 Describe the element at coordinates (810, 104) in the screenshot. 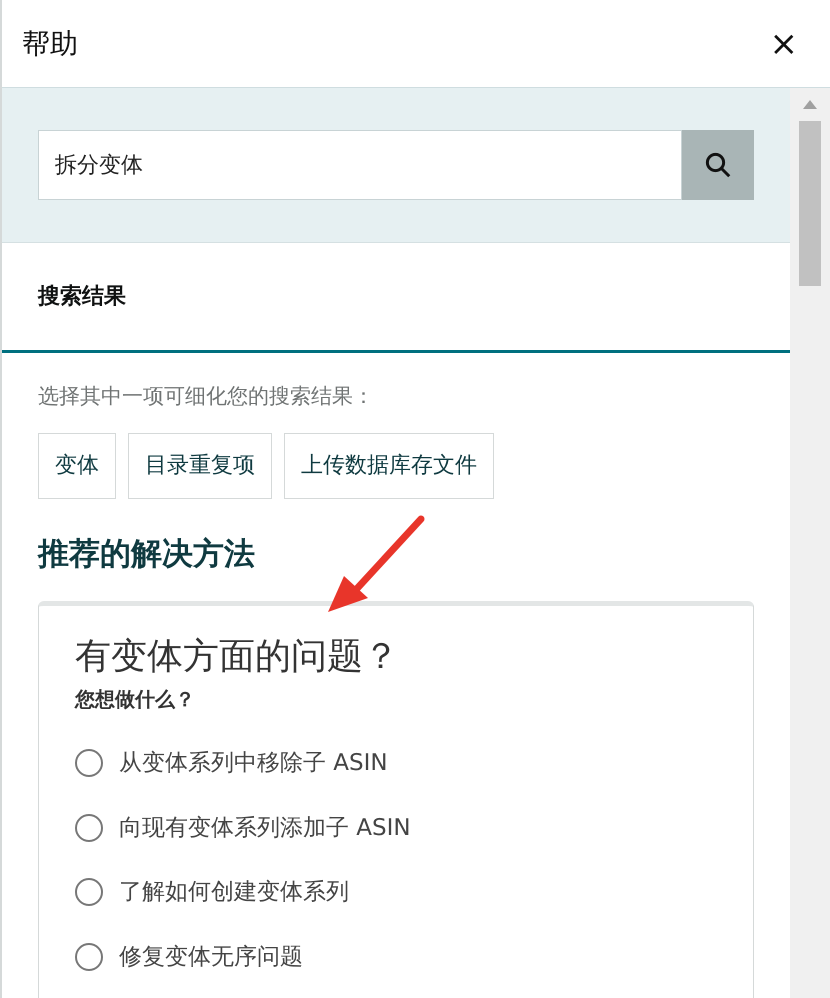

I see `scroll-up-icon` at that location.